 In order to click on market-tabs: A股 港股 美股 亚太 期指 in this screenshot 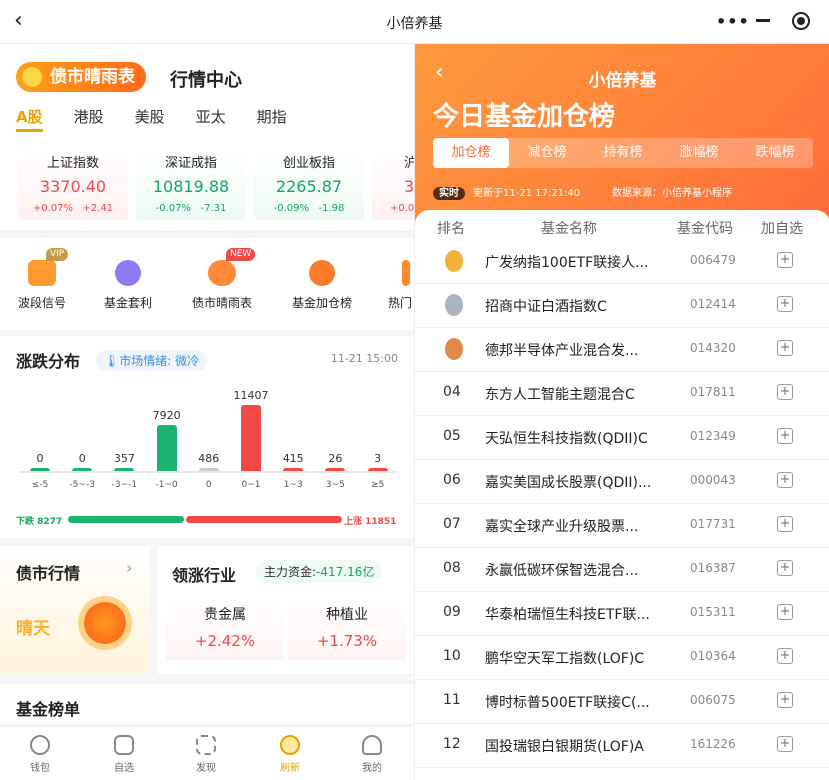, I will do `click(151, 119)`.